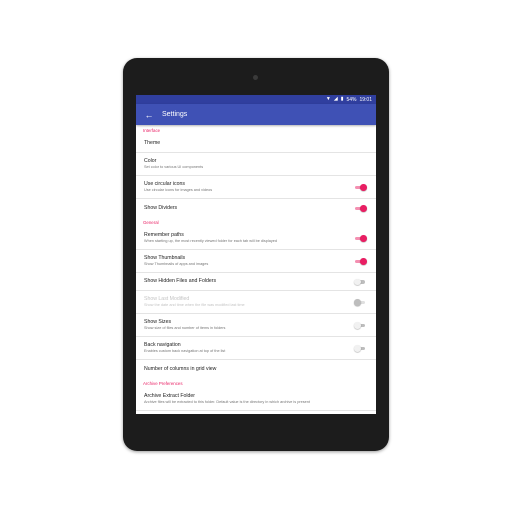  Describe the element at coordinates (256, 99) in the screenshot. I see `status-bar: ▼ ◢ ▮ 54% 19:01` at that location.